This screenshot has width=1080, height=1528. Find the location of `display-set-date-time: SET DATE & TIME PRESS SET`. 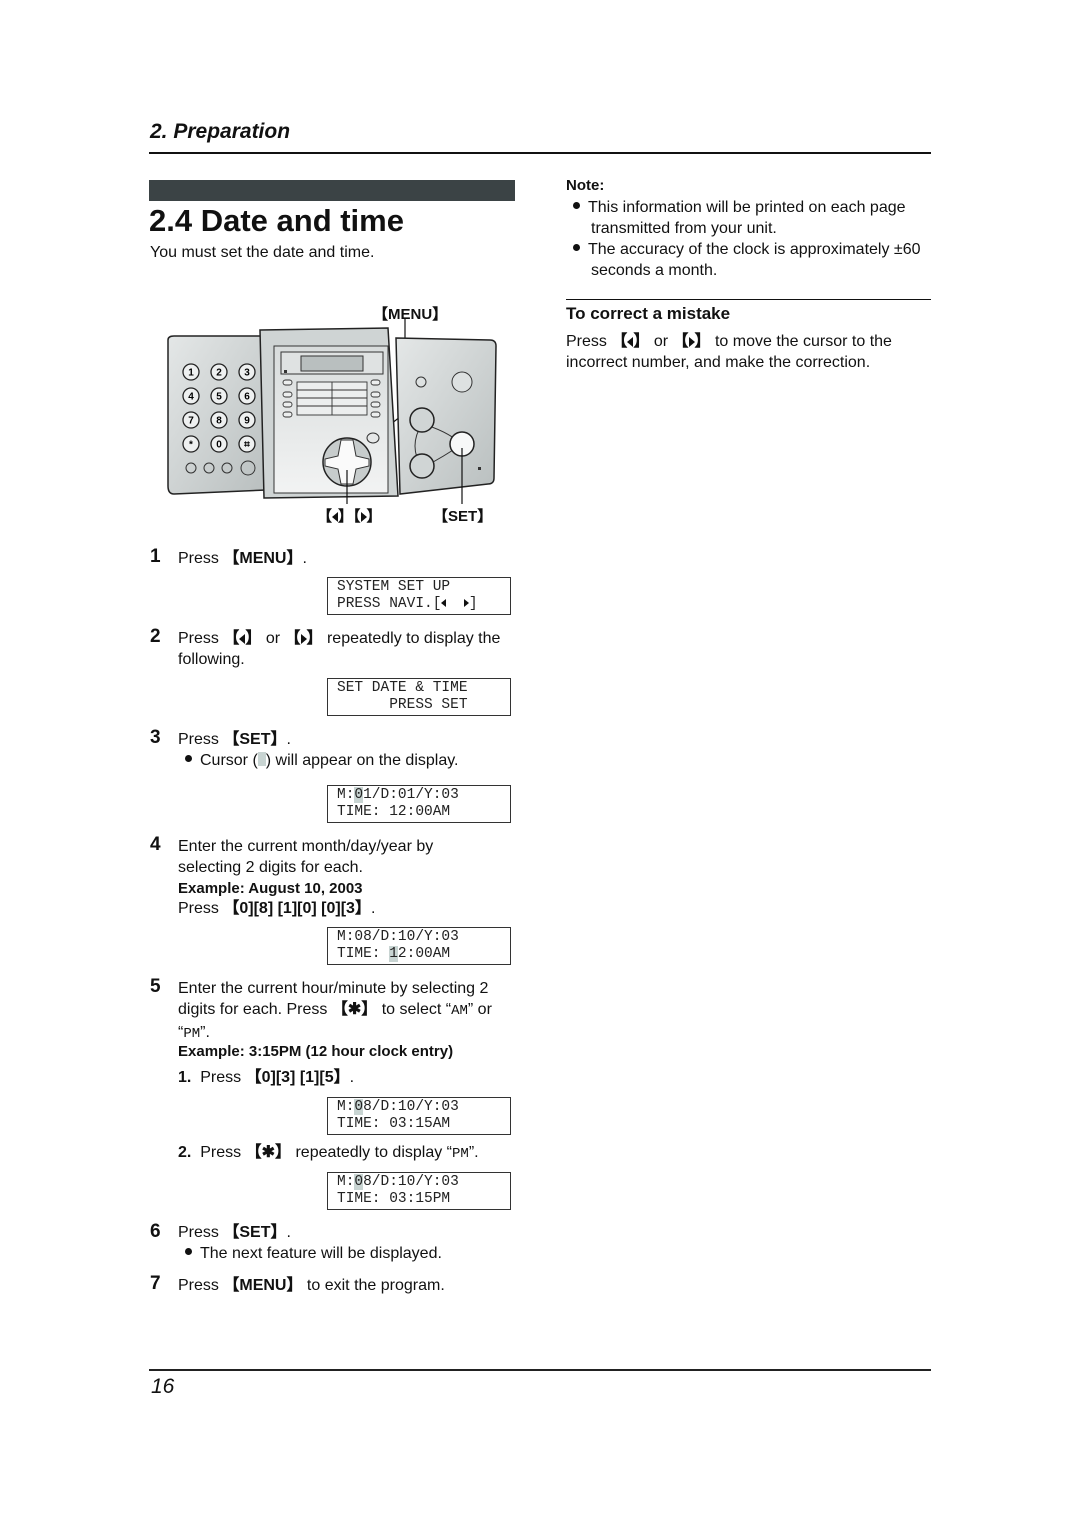

display-set-date-time: SET DATE & TIME PRESS SET is located at coordinates (419, 697).